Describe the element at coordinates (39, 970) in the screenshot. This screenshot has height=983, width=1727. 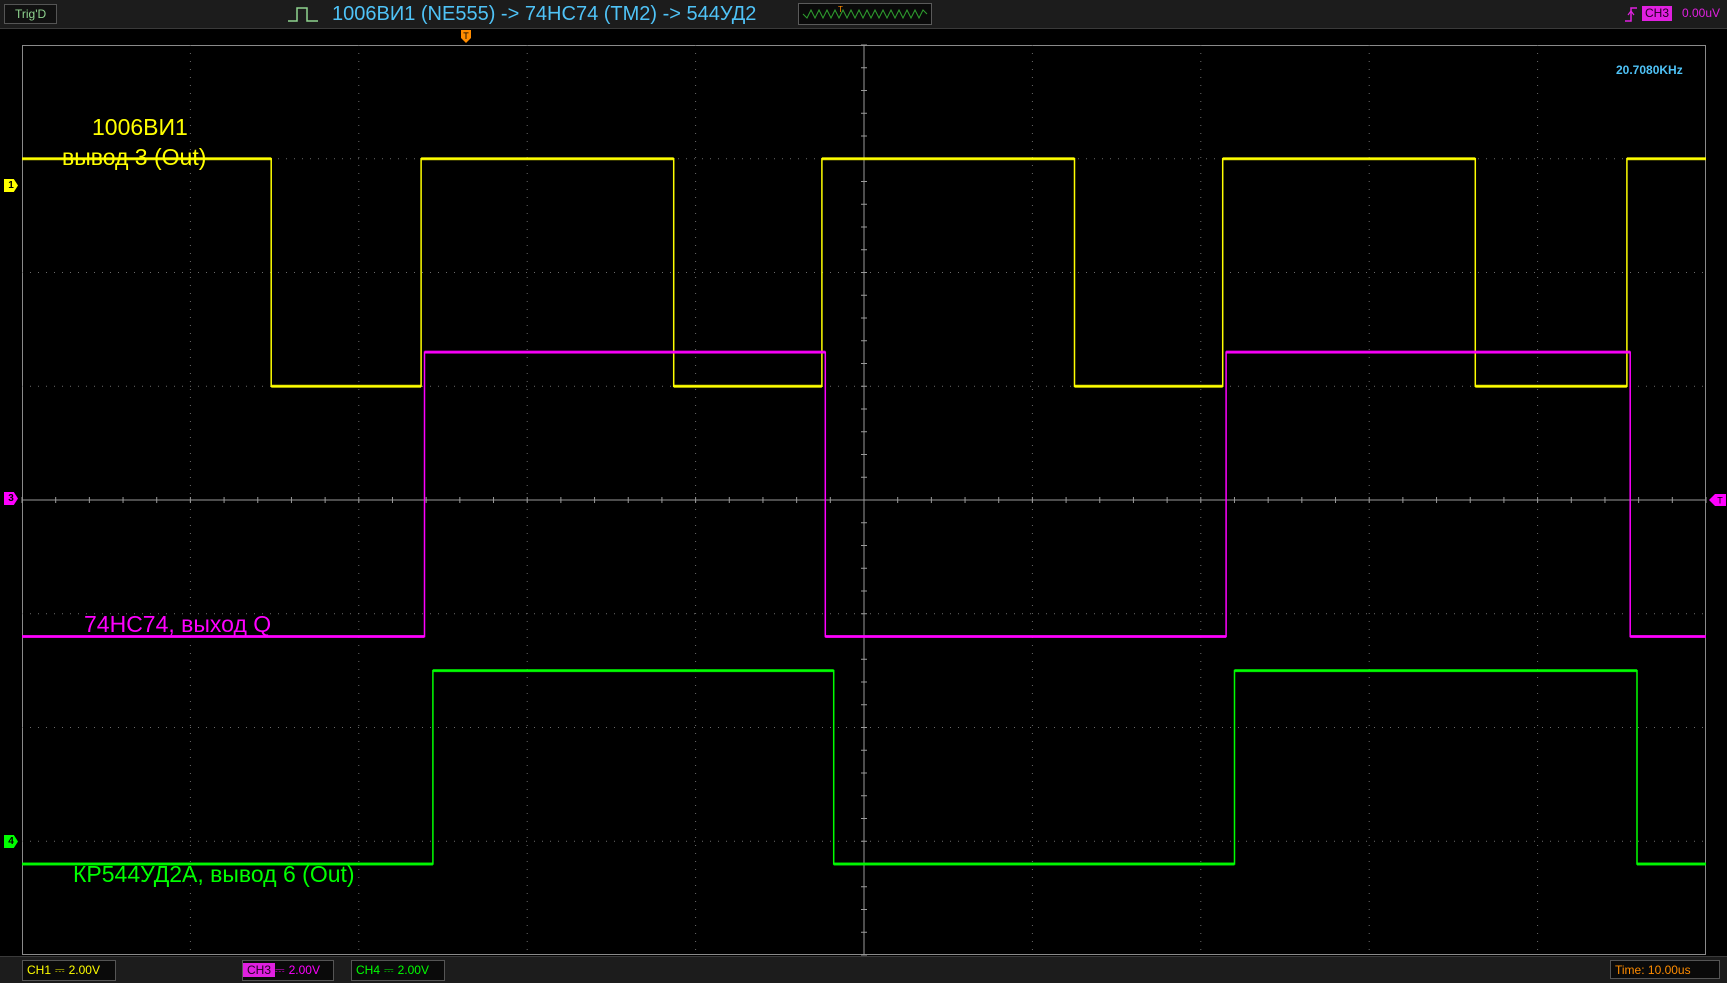
I see `ch1-tag: CH1` at that location.